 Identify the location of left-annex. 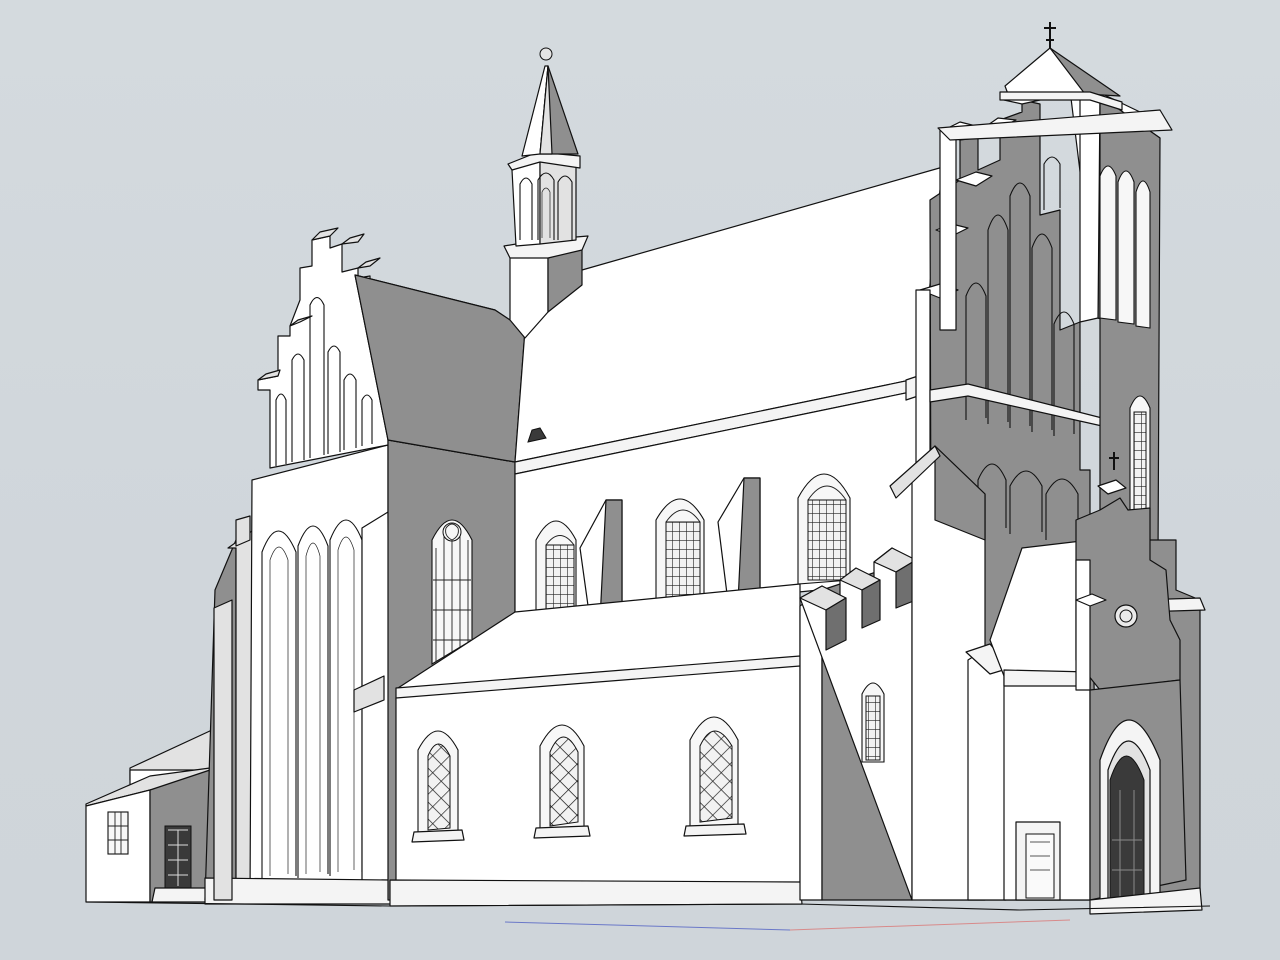
(149, 816).